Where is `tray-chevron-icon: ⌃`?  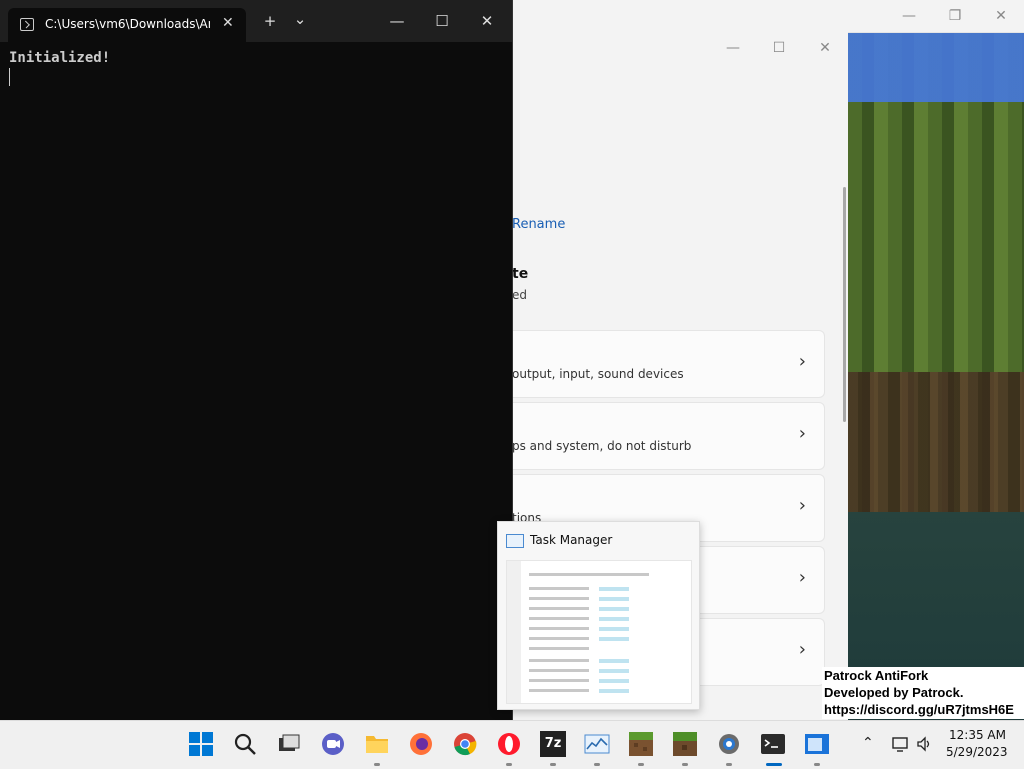 tray-chevron-icon: ⌃ is located at coordinates (868, 743).